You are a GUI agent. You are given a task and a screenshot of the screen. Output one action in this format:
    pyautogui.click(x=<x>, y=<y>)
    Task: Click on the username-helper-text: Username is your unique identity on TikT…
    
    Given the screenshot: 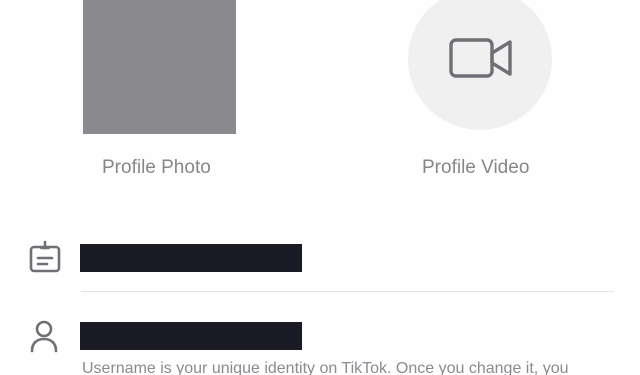 What is the action you would take?
    pyautogui.click(x=325, y=367)
    